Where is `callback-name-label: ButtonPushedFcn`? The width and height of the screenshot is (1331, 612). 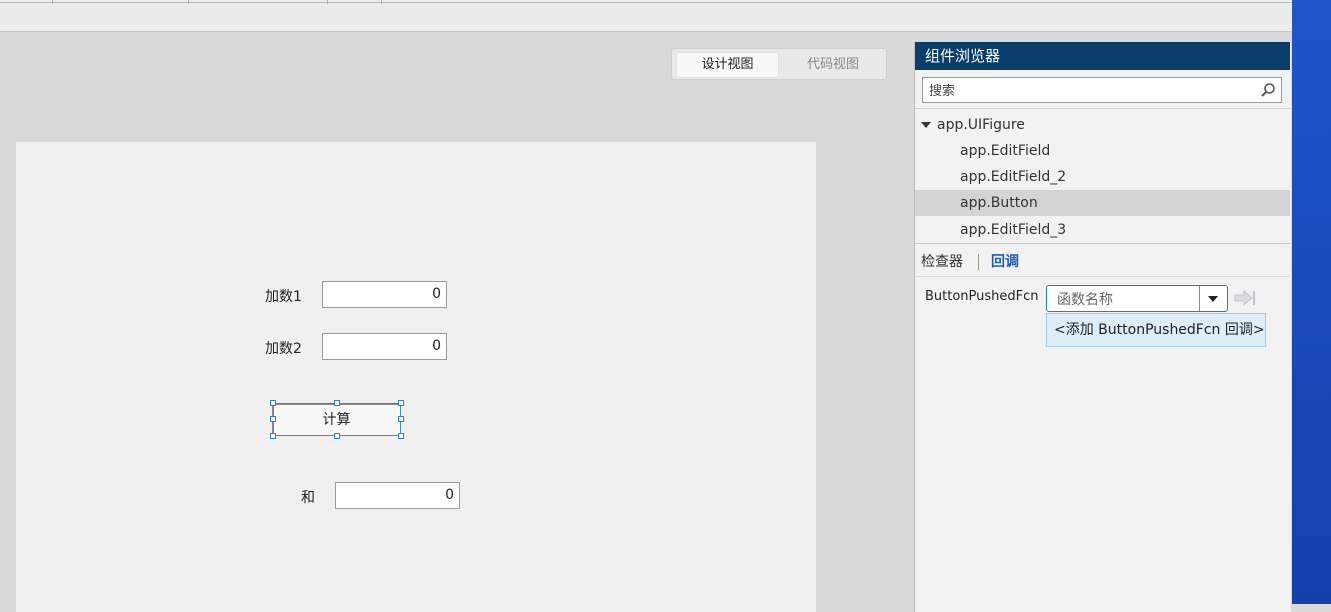 callback-name-label: ButtonPushedFcn is located at coordinates (982, 296).